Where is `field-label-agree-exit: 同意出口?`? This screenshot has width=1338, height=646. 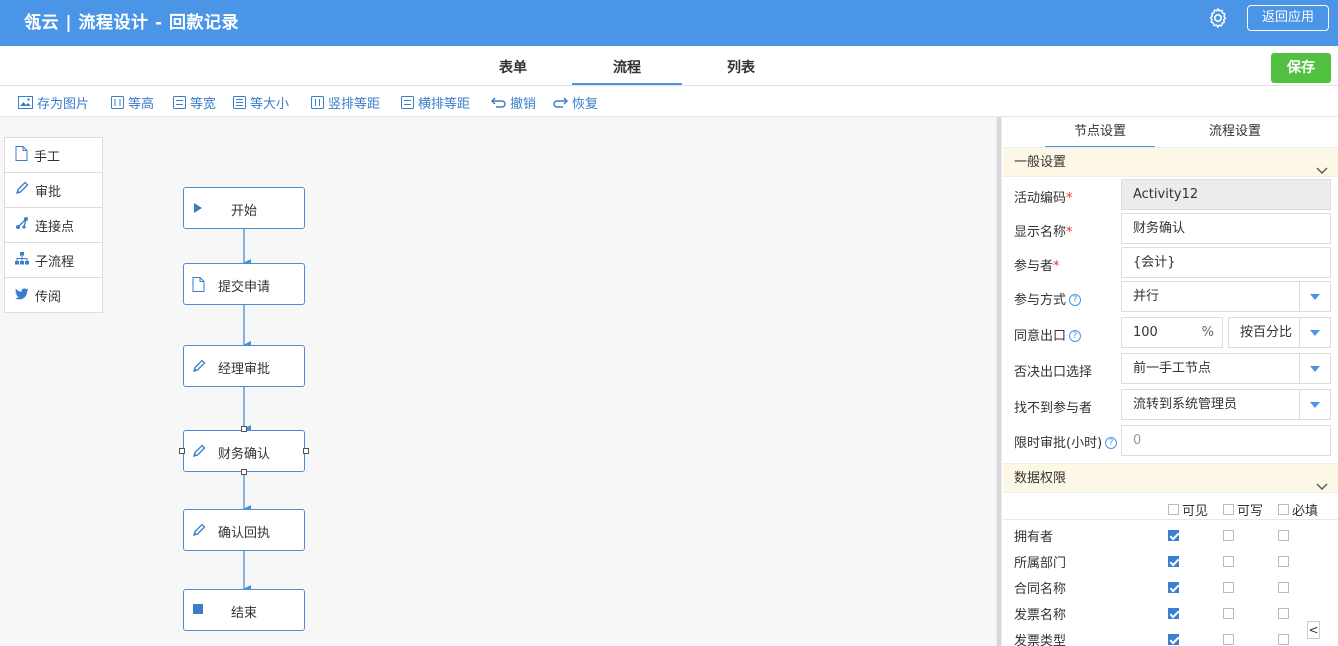
field-label-agree-exit: 同意出口? is located at coordinates (1048, 334).